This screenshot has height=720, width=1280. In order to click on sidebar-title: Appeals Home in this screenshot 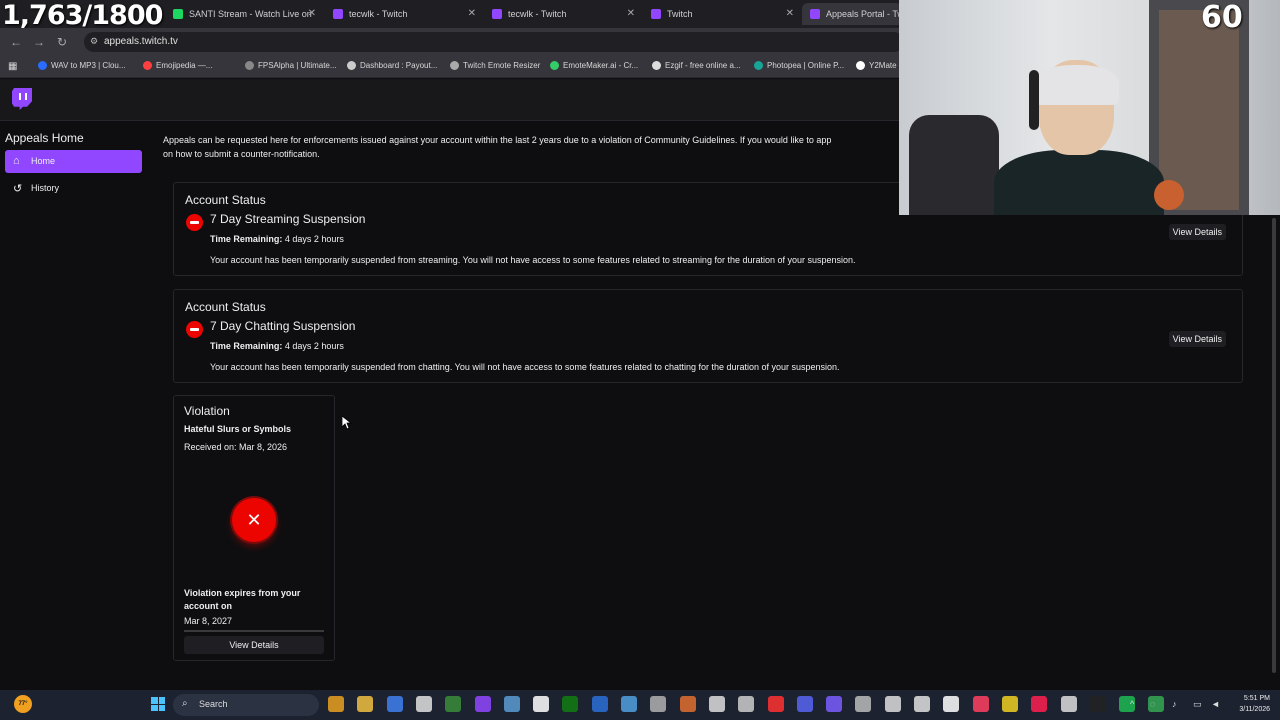, I will do `click(44, 138)`.